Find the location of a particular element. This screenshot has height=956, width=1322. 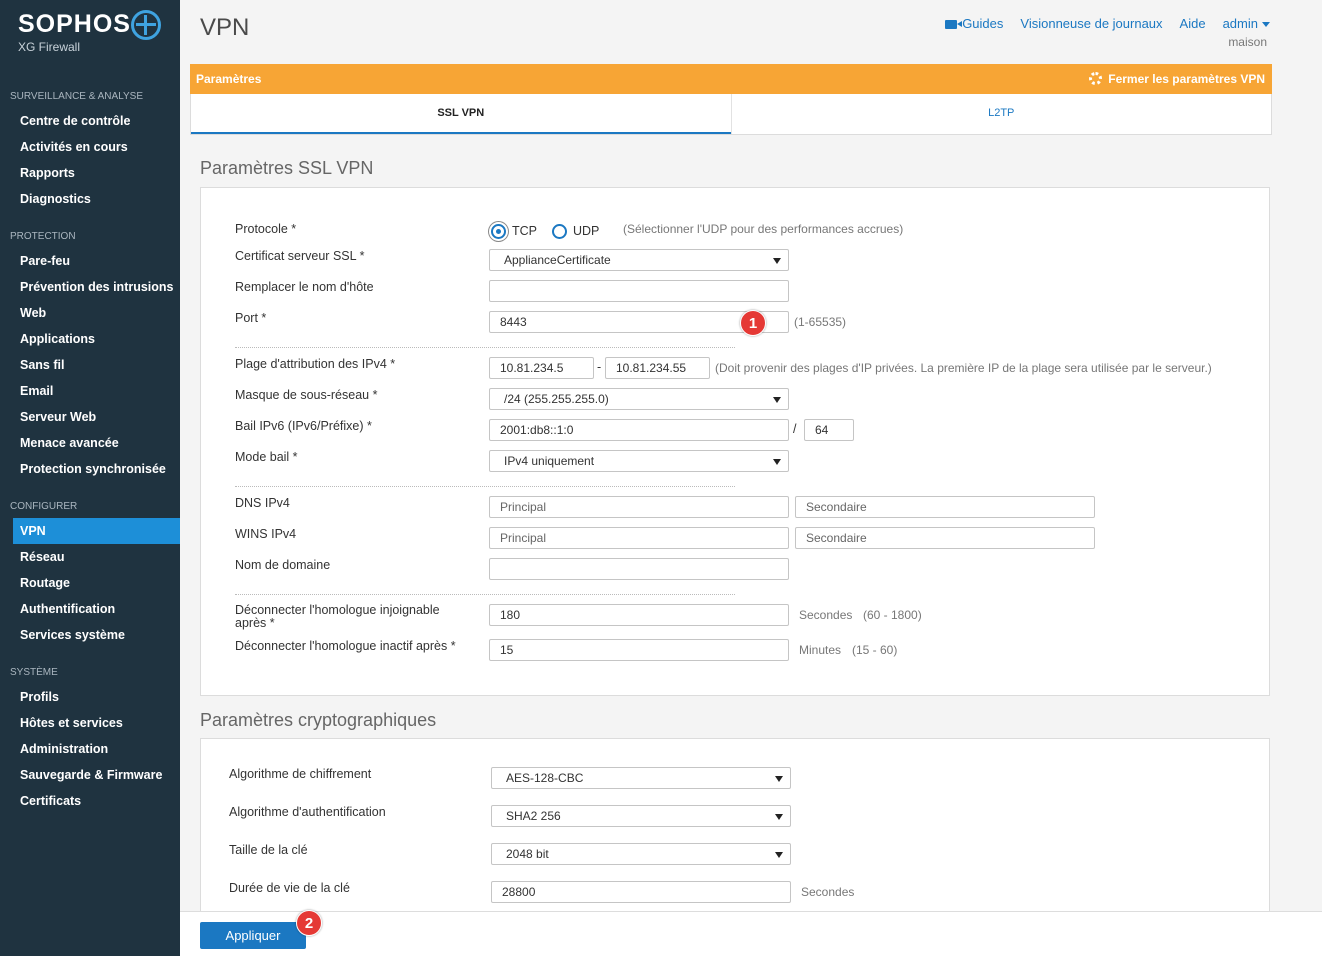

ssl-cert-select: ApplianceCertificate is located at coordinates (639, 260).